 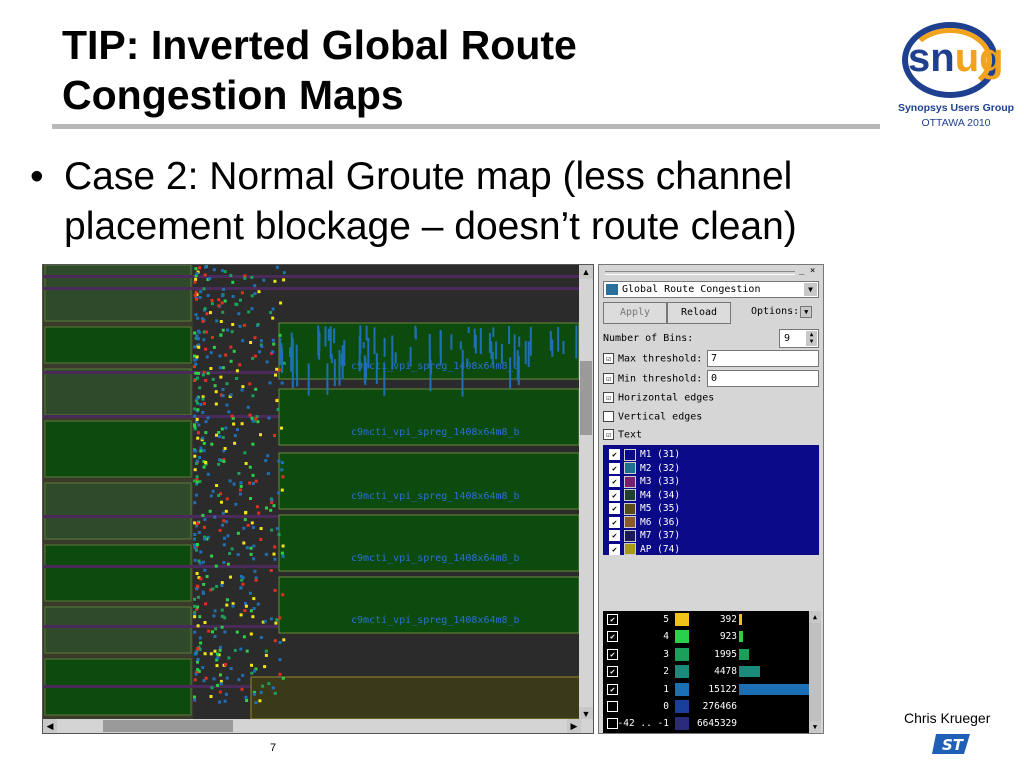 I want to click on scroll-thumb, so click(x=586, y=398).